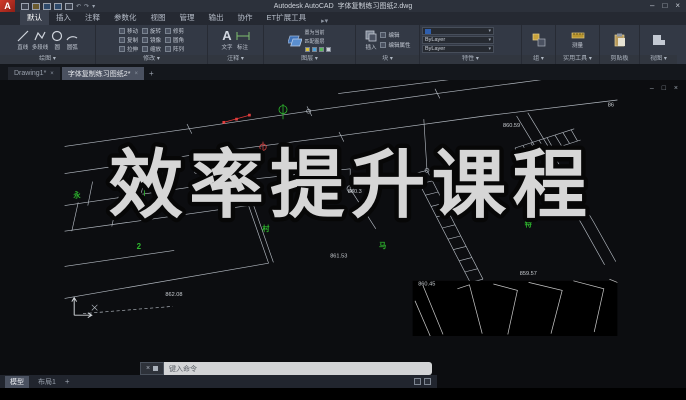  Describe the element at coordinates (156, 368) in the screenshot. I see `customize-icon` at that location.